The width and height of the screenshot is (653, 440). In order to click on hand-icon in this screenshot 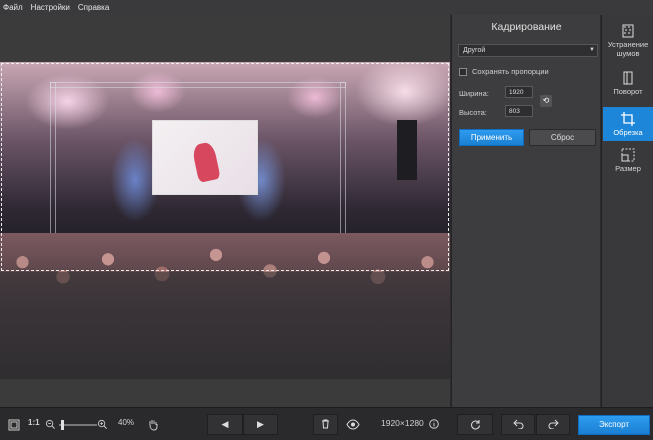, I will do `click(153, 424)`.